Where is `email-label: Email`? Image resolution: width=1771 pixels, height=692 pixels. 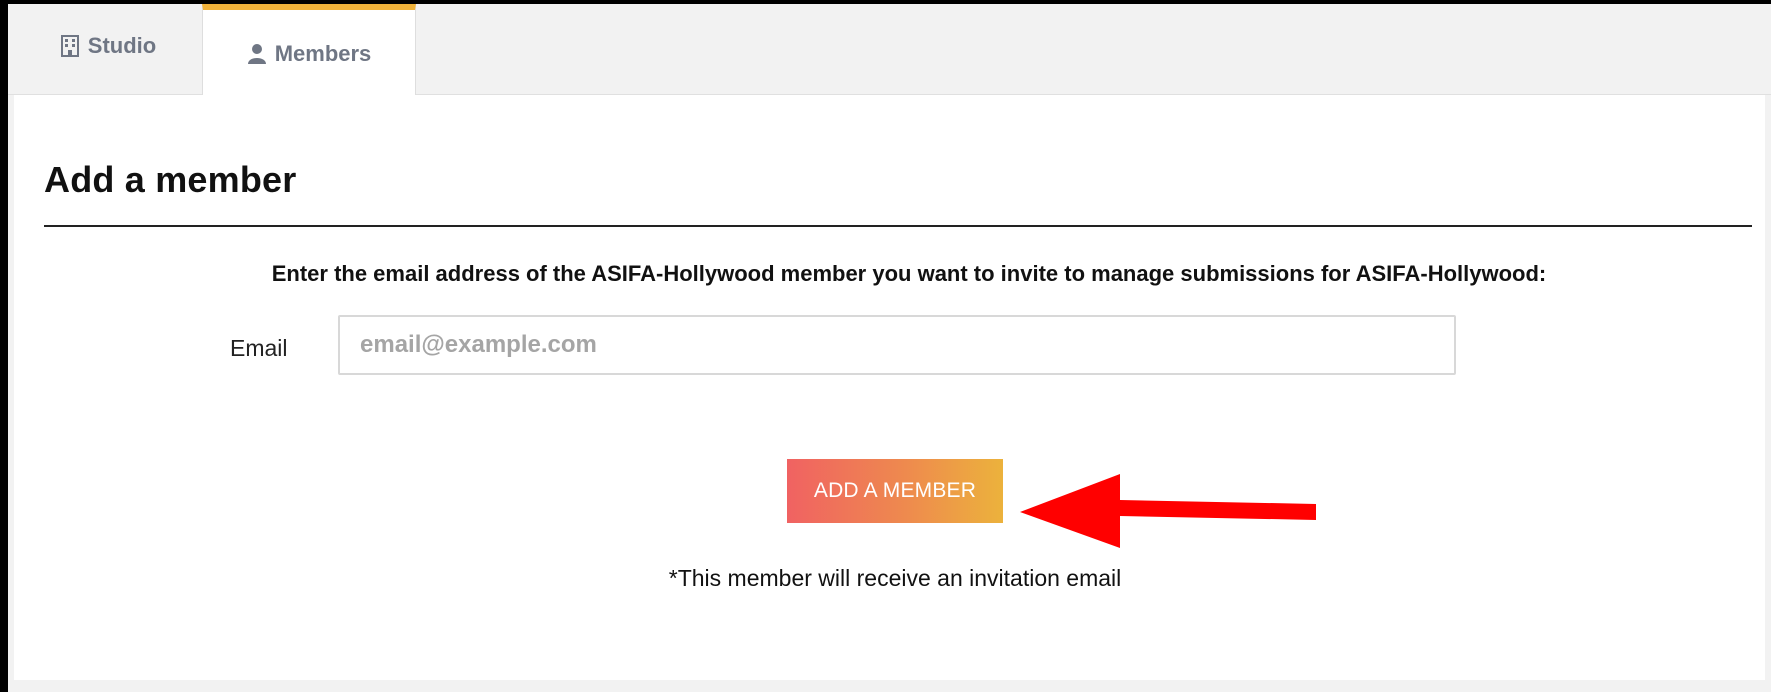
email-label: Email is located at coordinates (259, 348).